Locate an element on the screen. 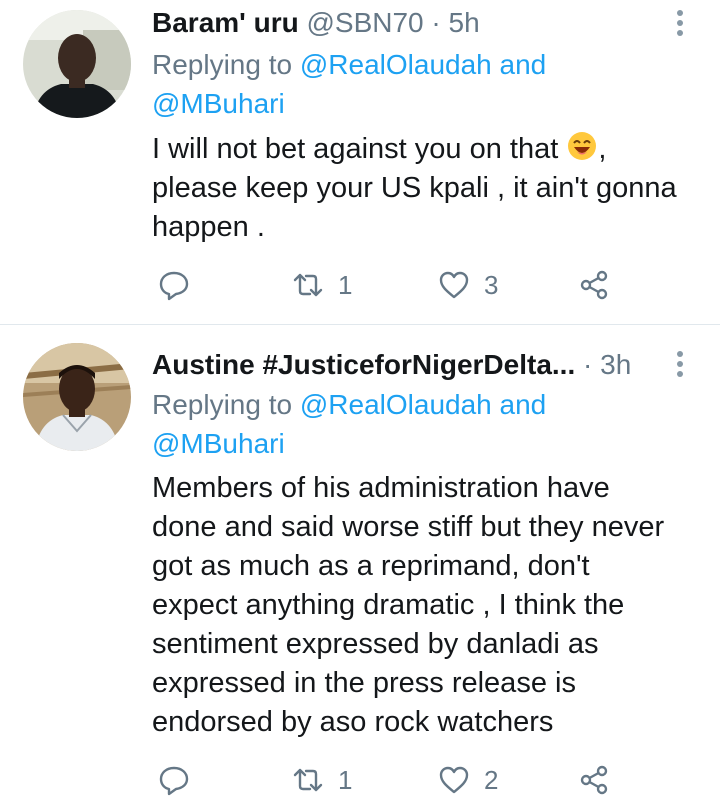  like-count: 3 is located at coordinates (491, 284).